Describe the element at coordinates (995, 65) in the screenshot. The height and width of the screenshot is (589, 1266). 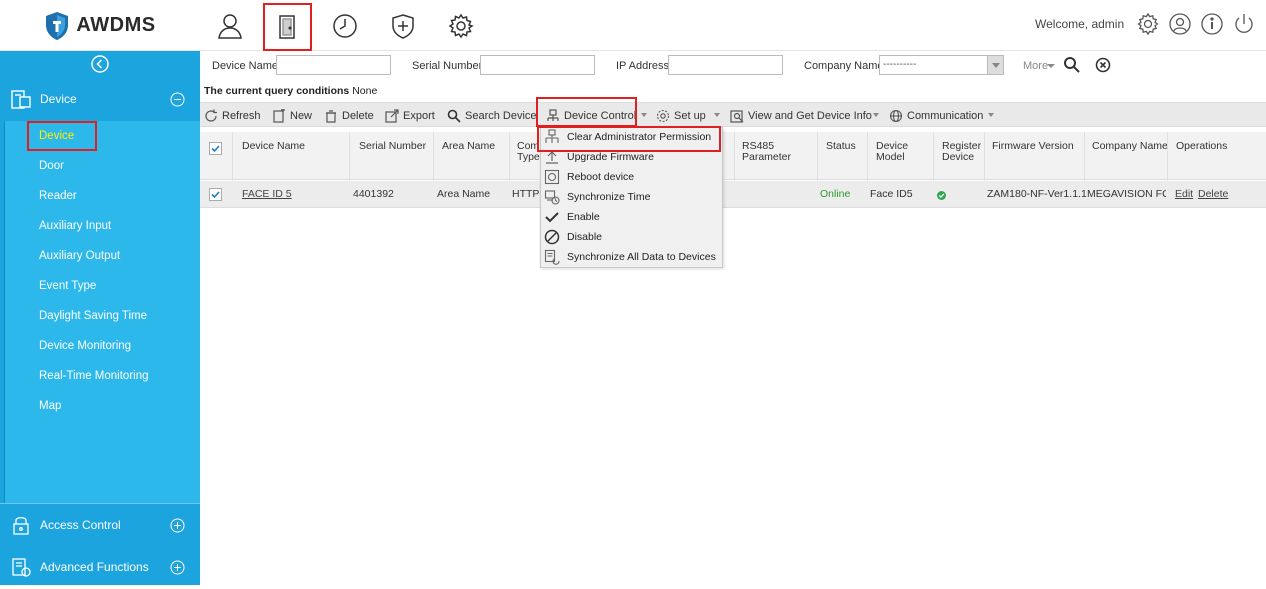
I see `select-arrow-icon` at that location.